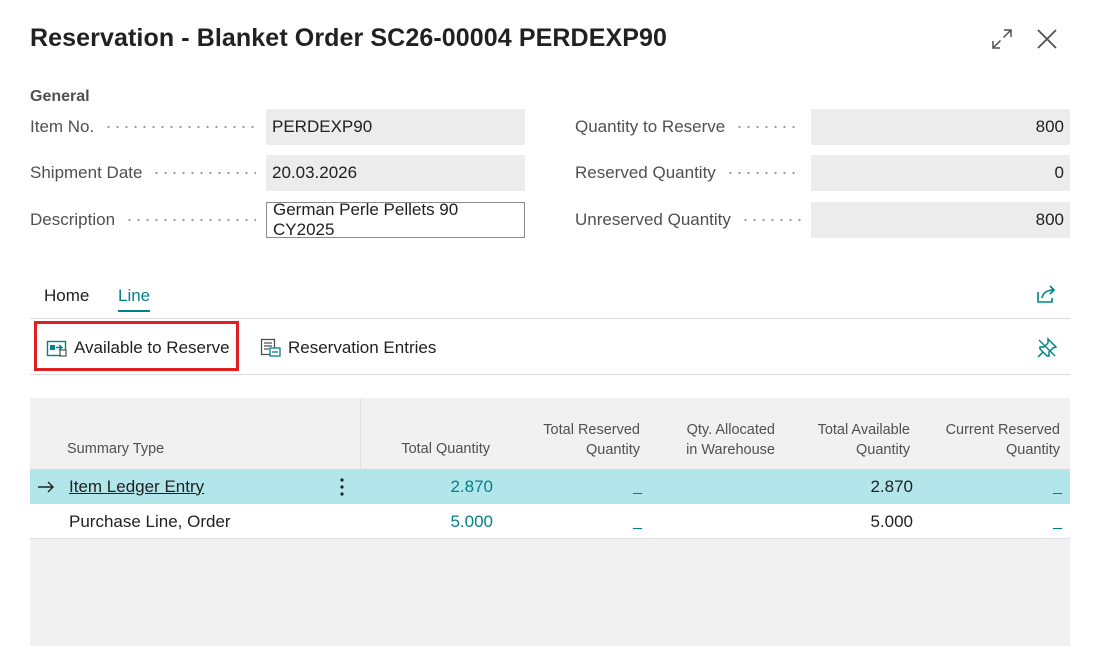 This screenshot has width=1097, height=646. I want to click on item-no-value: PERDEXP90, so click(395, 127).